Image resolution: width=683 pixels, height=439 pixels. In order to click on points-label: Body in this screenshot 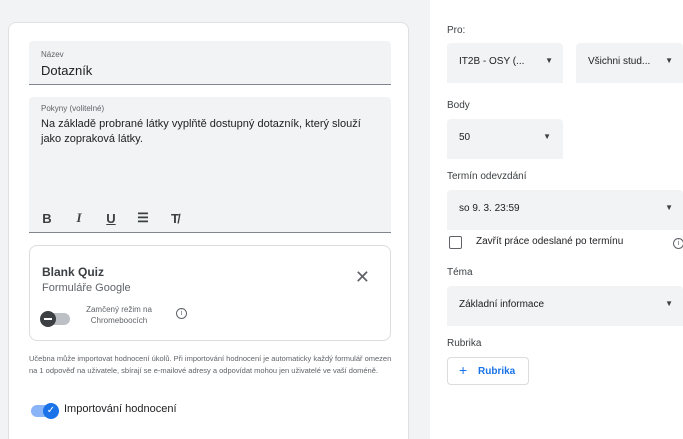, I will do `click(458, 105)`.